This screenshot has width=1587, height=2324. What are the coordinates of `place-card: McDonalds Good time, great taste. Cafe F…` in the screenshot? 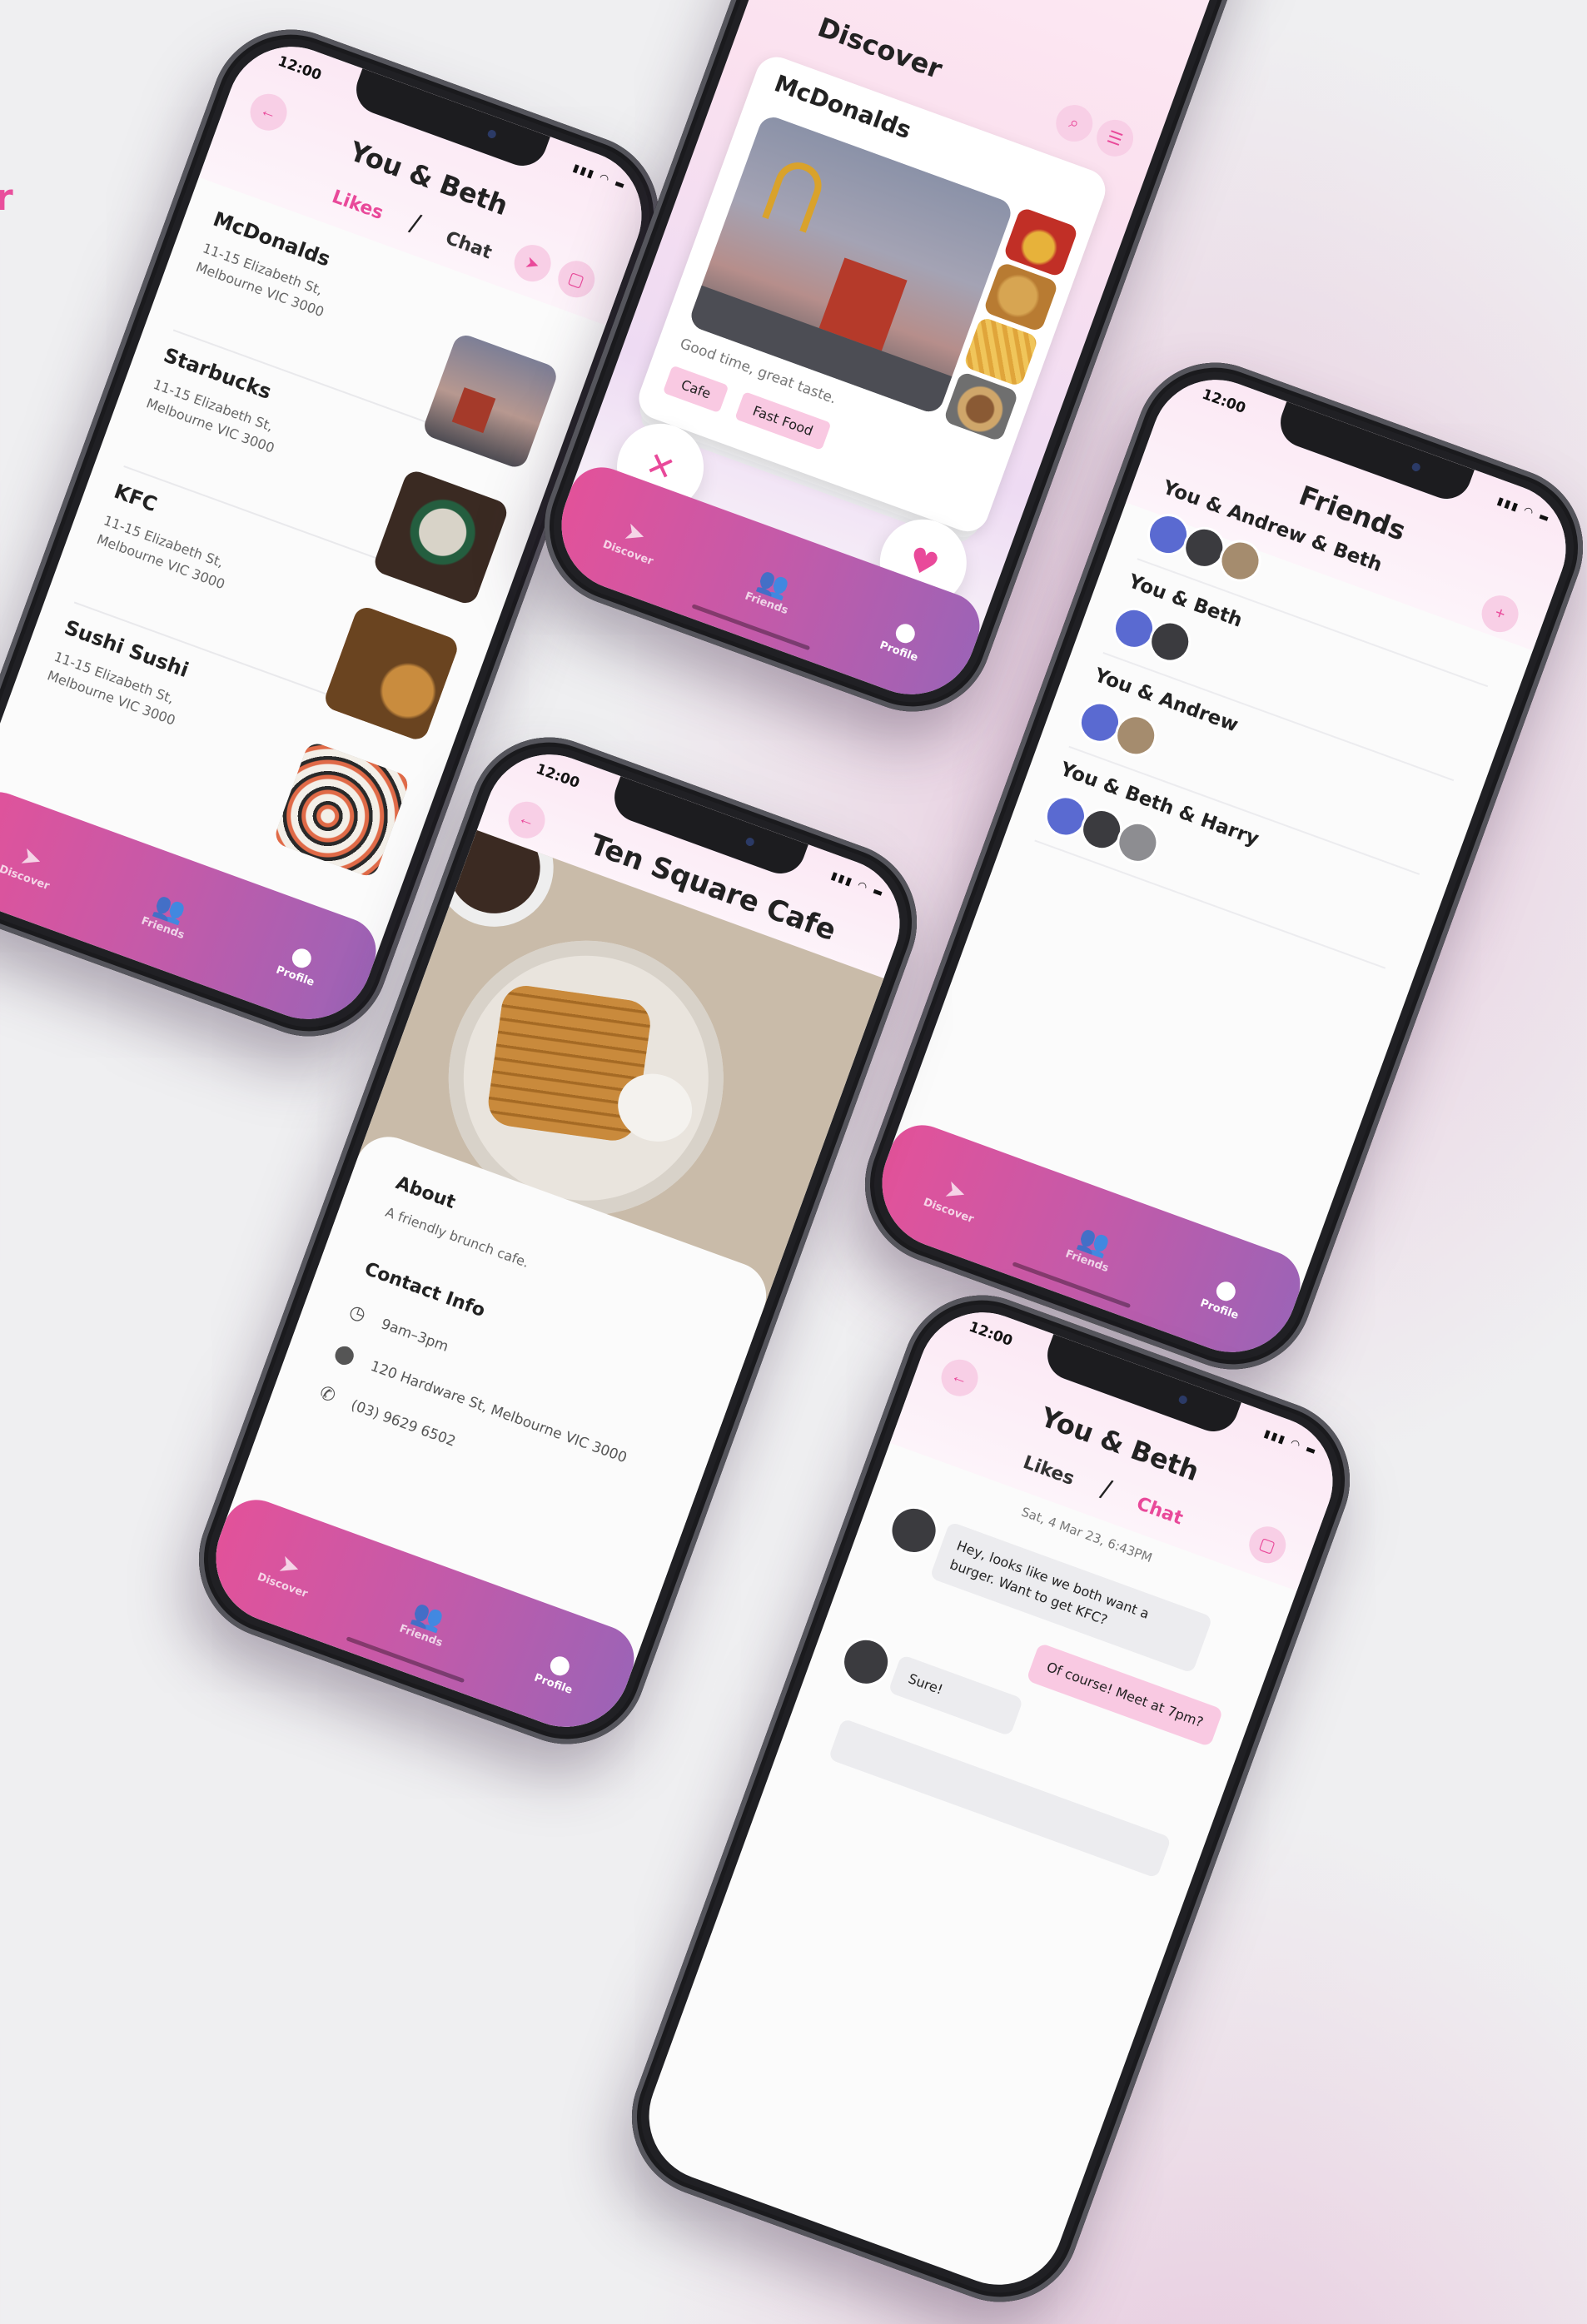 It's located at (873, 294).